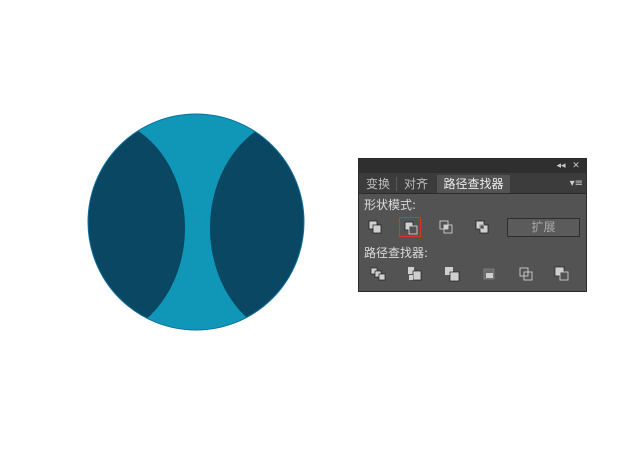  I want to click on tab-transform: 变换, so click(378, 184).